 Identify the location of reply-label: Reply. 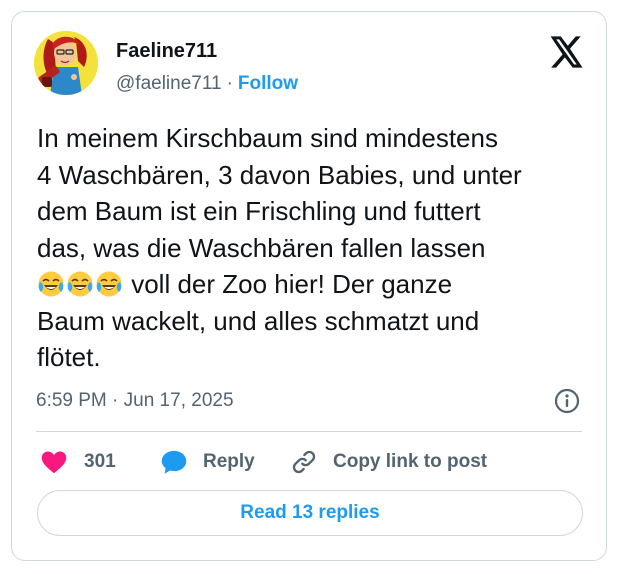
(229, 461).